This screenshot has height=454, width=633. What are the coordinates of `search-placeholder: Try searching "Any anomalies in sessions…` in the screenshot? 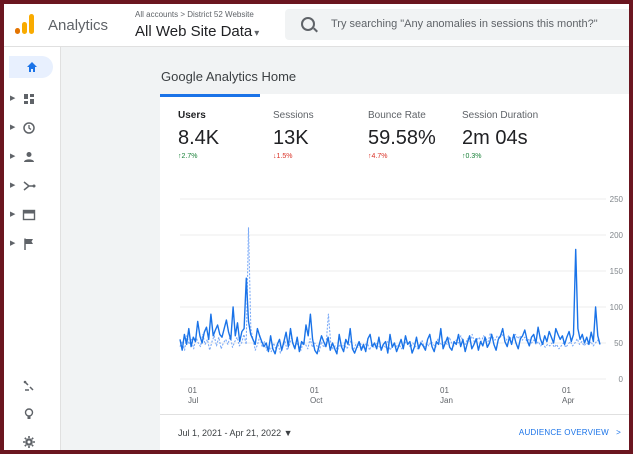 It's located at (464, 24).